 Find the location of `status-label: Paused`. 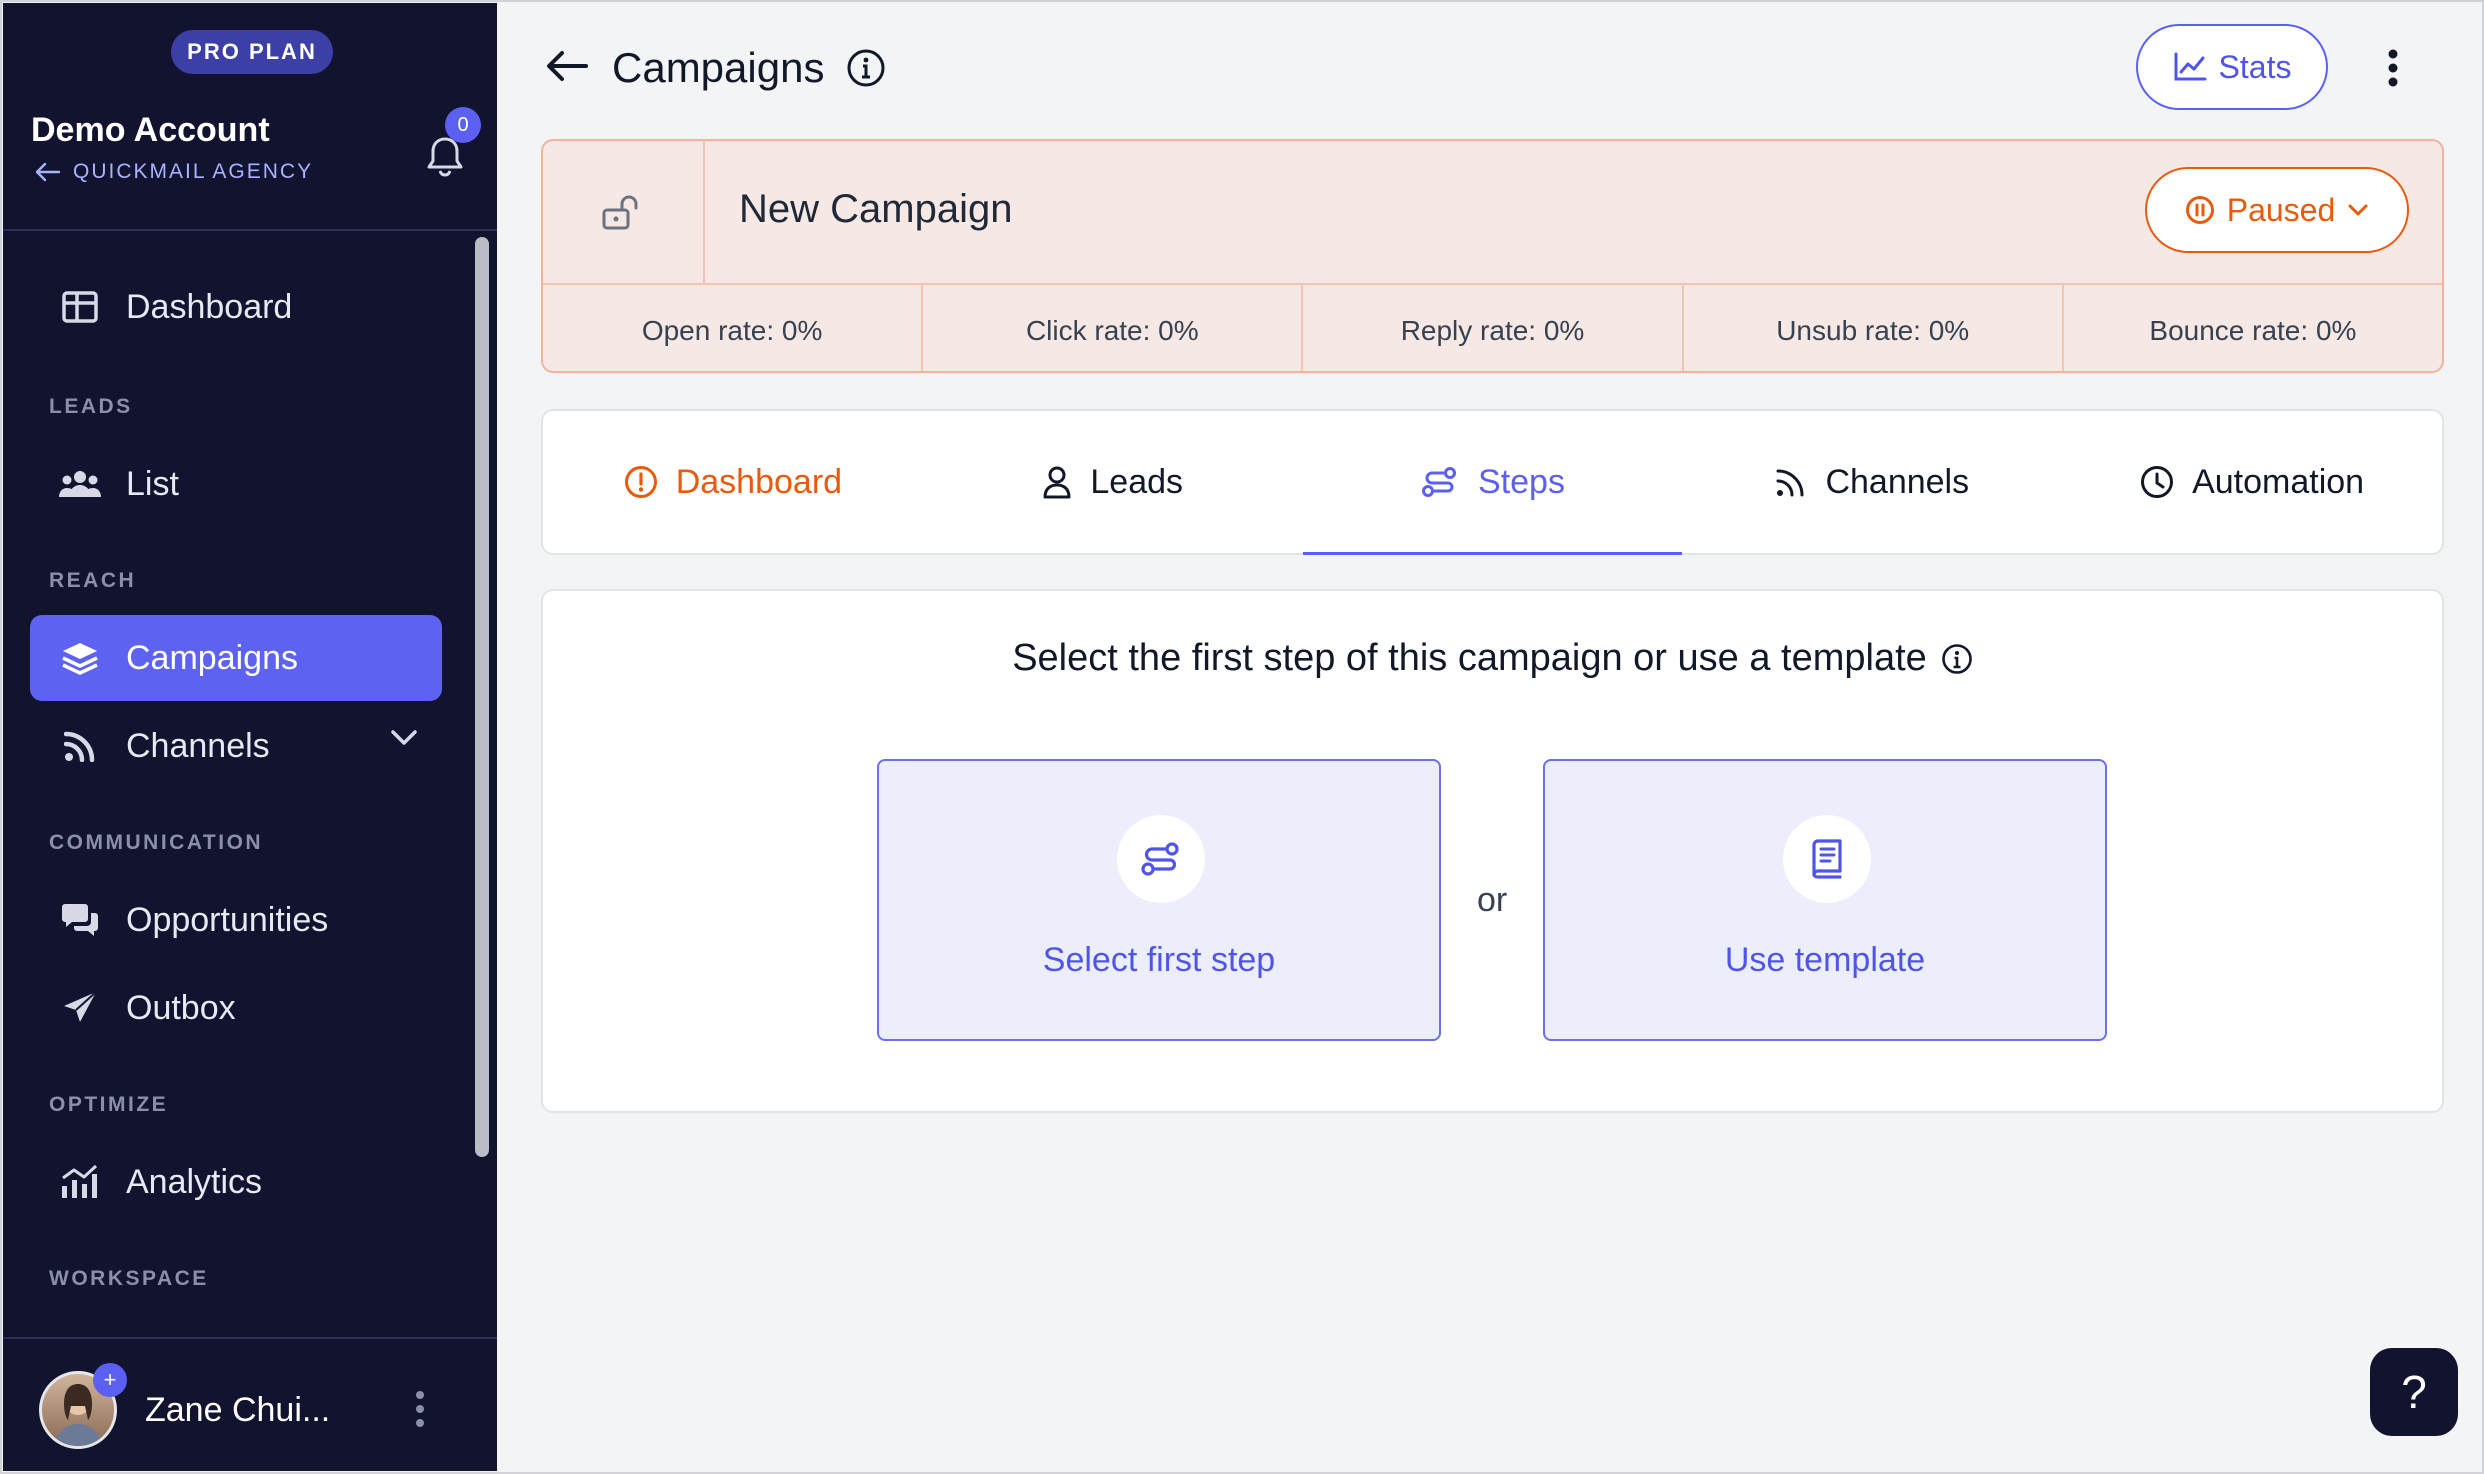

status-label: Paused is located at coordinates (2281, 209).